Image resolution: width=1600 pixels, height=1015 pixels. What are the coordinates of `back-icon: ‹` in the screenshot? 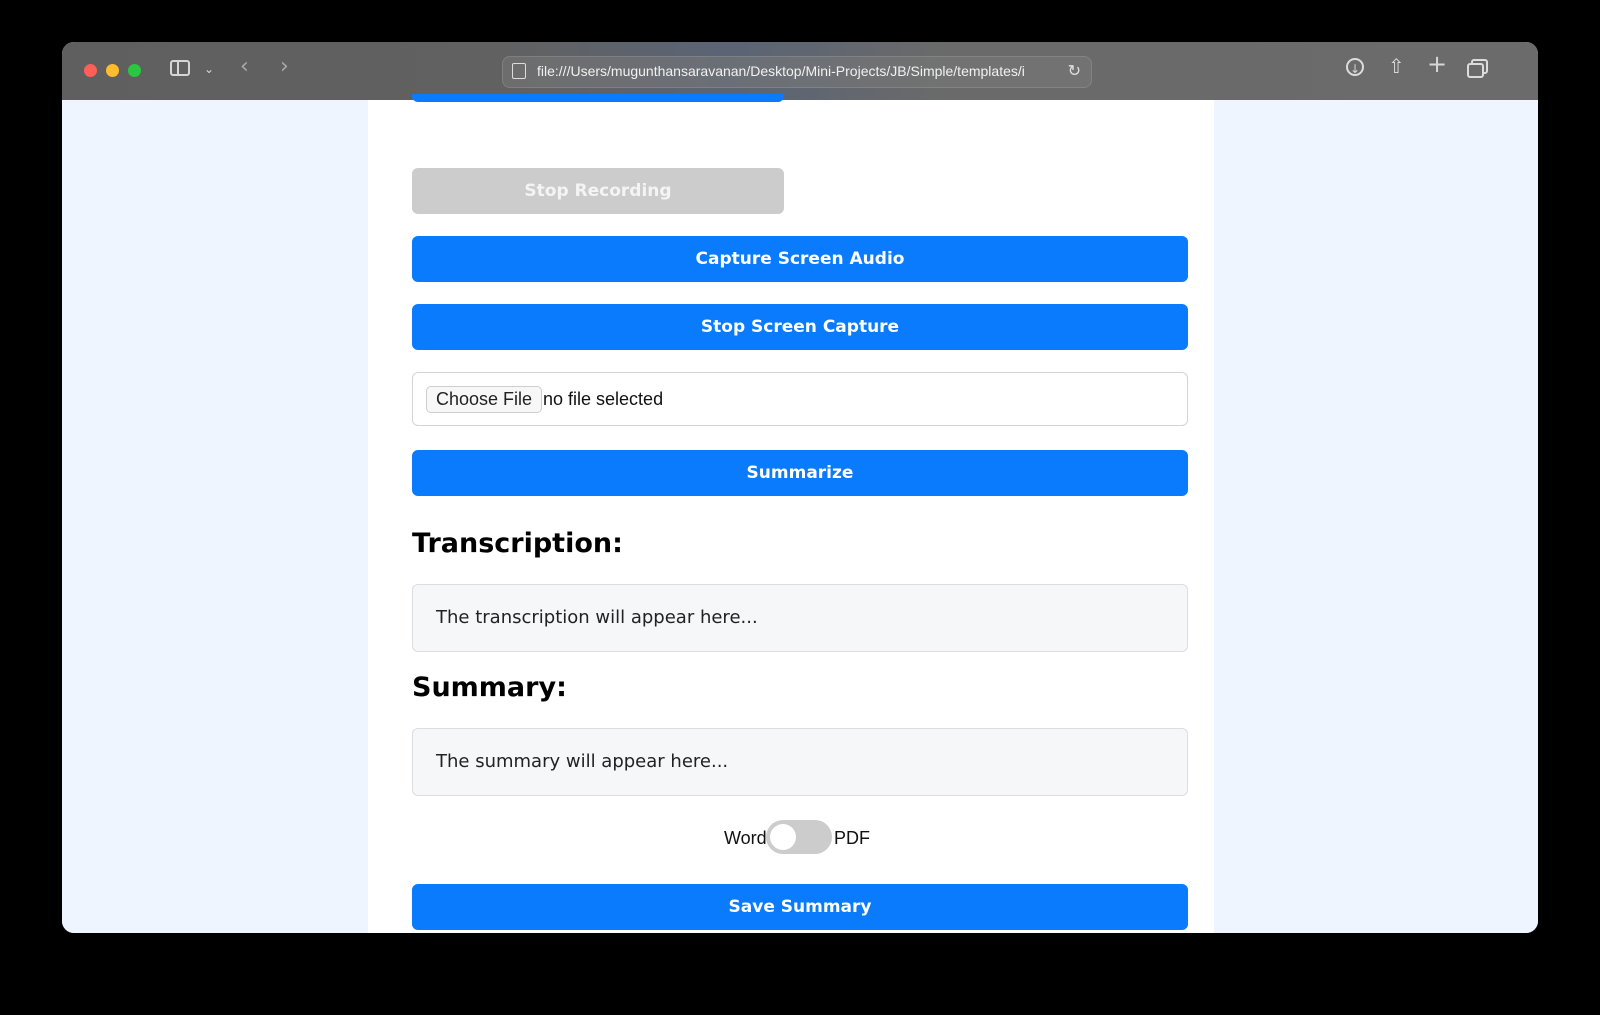 It's located at (244, 67).